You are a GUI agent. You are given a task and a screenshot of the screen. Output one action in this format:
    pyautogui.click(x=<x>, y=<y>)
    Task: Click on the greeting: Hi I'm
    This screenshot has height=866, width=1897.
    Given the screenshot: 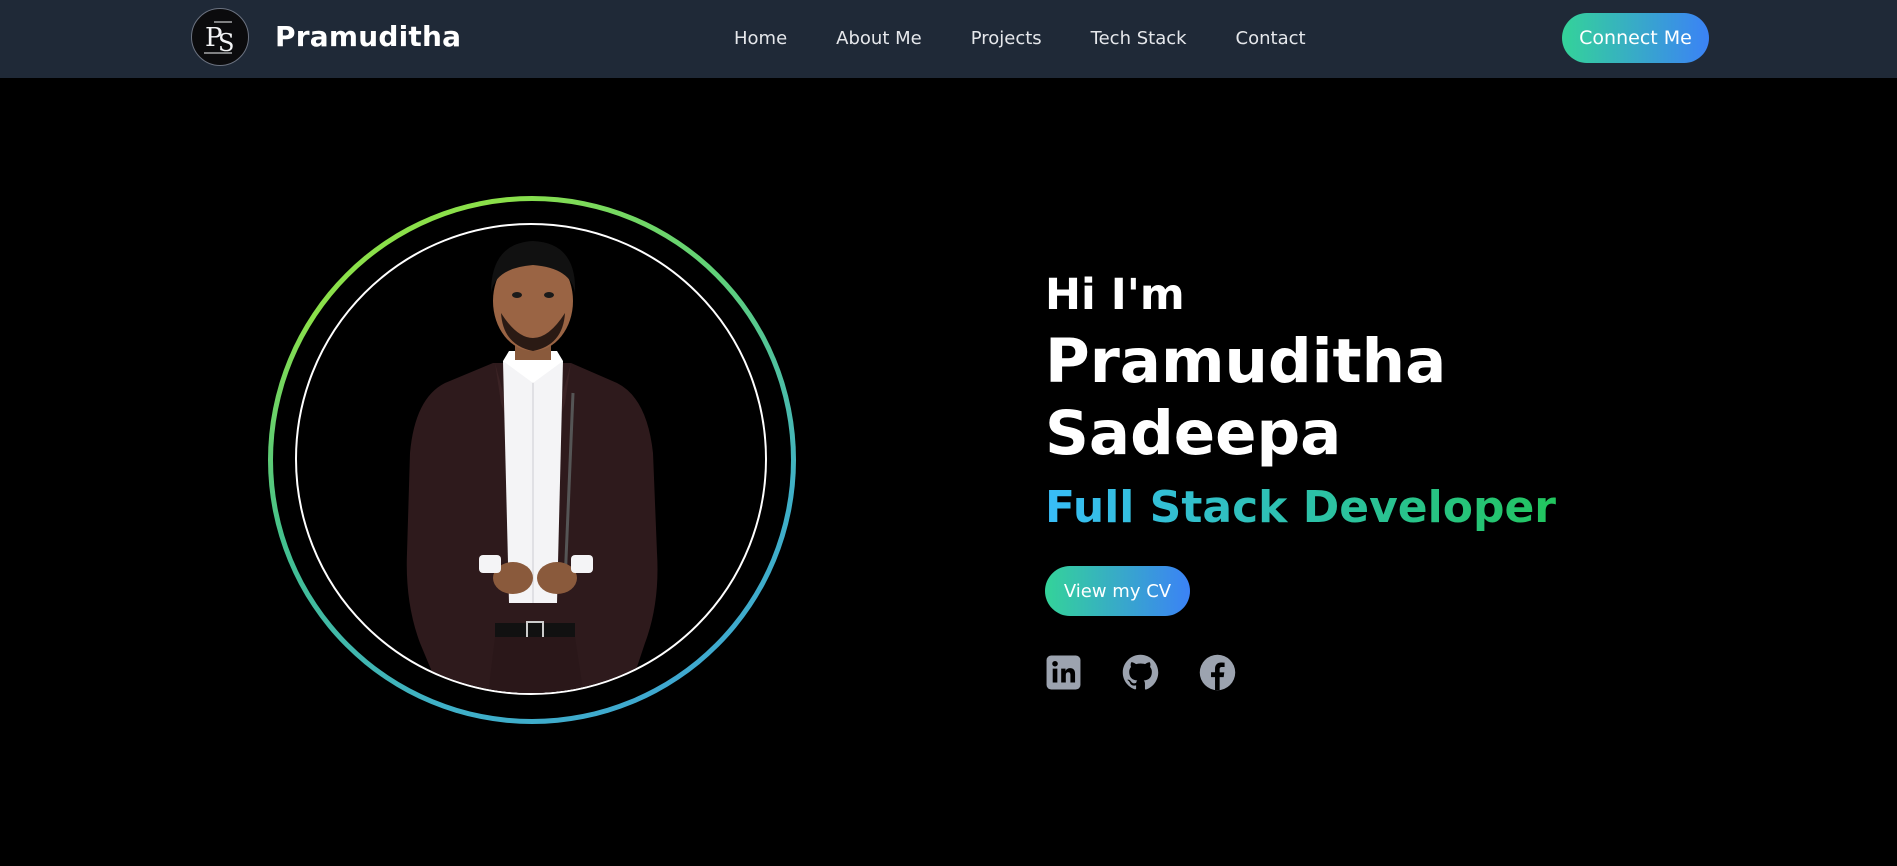 What is the action you would take?
    pyautogui.click(x=1115, y=295)
    